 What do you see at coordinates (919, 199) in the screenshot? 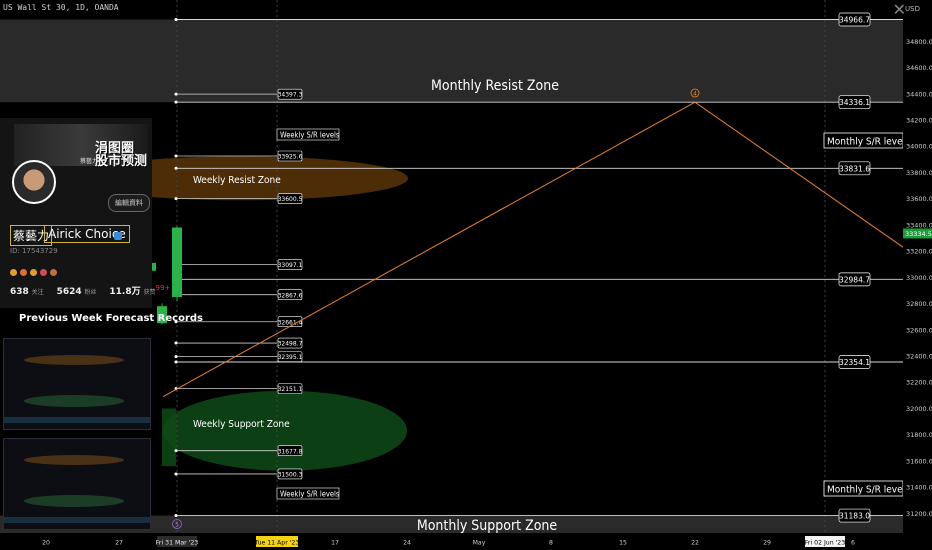
I see `price-tick-label: 33600.0` at bounding box center [919, 199].